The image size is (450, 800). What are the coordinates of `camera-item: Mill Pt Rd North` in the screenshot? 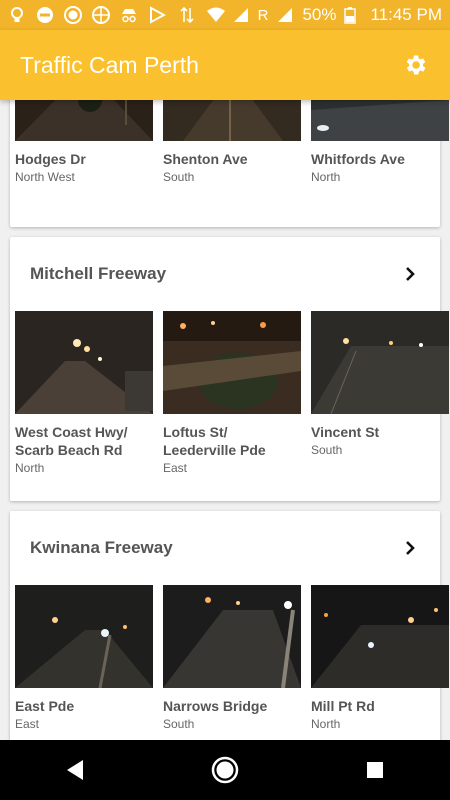 It's located at (380, 658).